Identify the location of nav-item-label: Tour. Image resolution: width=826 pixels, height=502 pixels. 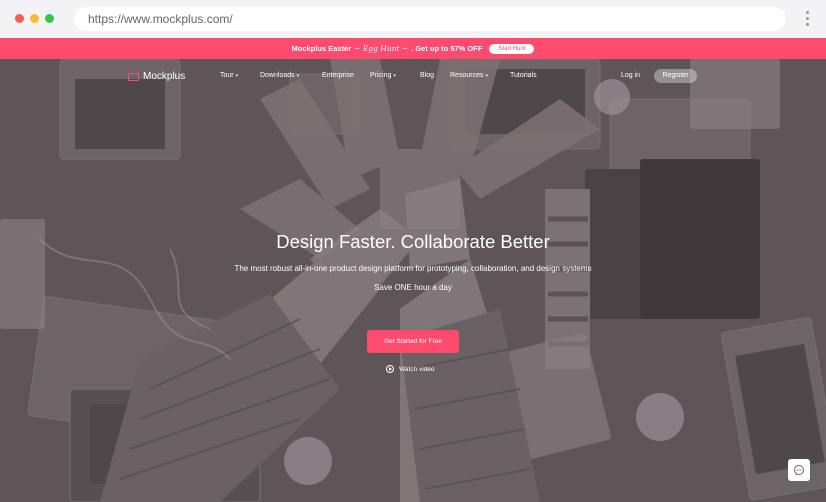
(227, 75).